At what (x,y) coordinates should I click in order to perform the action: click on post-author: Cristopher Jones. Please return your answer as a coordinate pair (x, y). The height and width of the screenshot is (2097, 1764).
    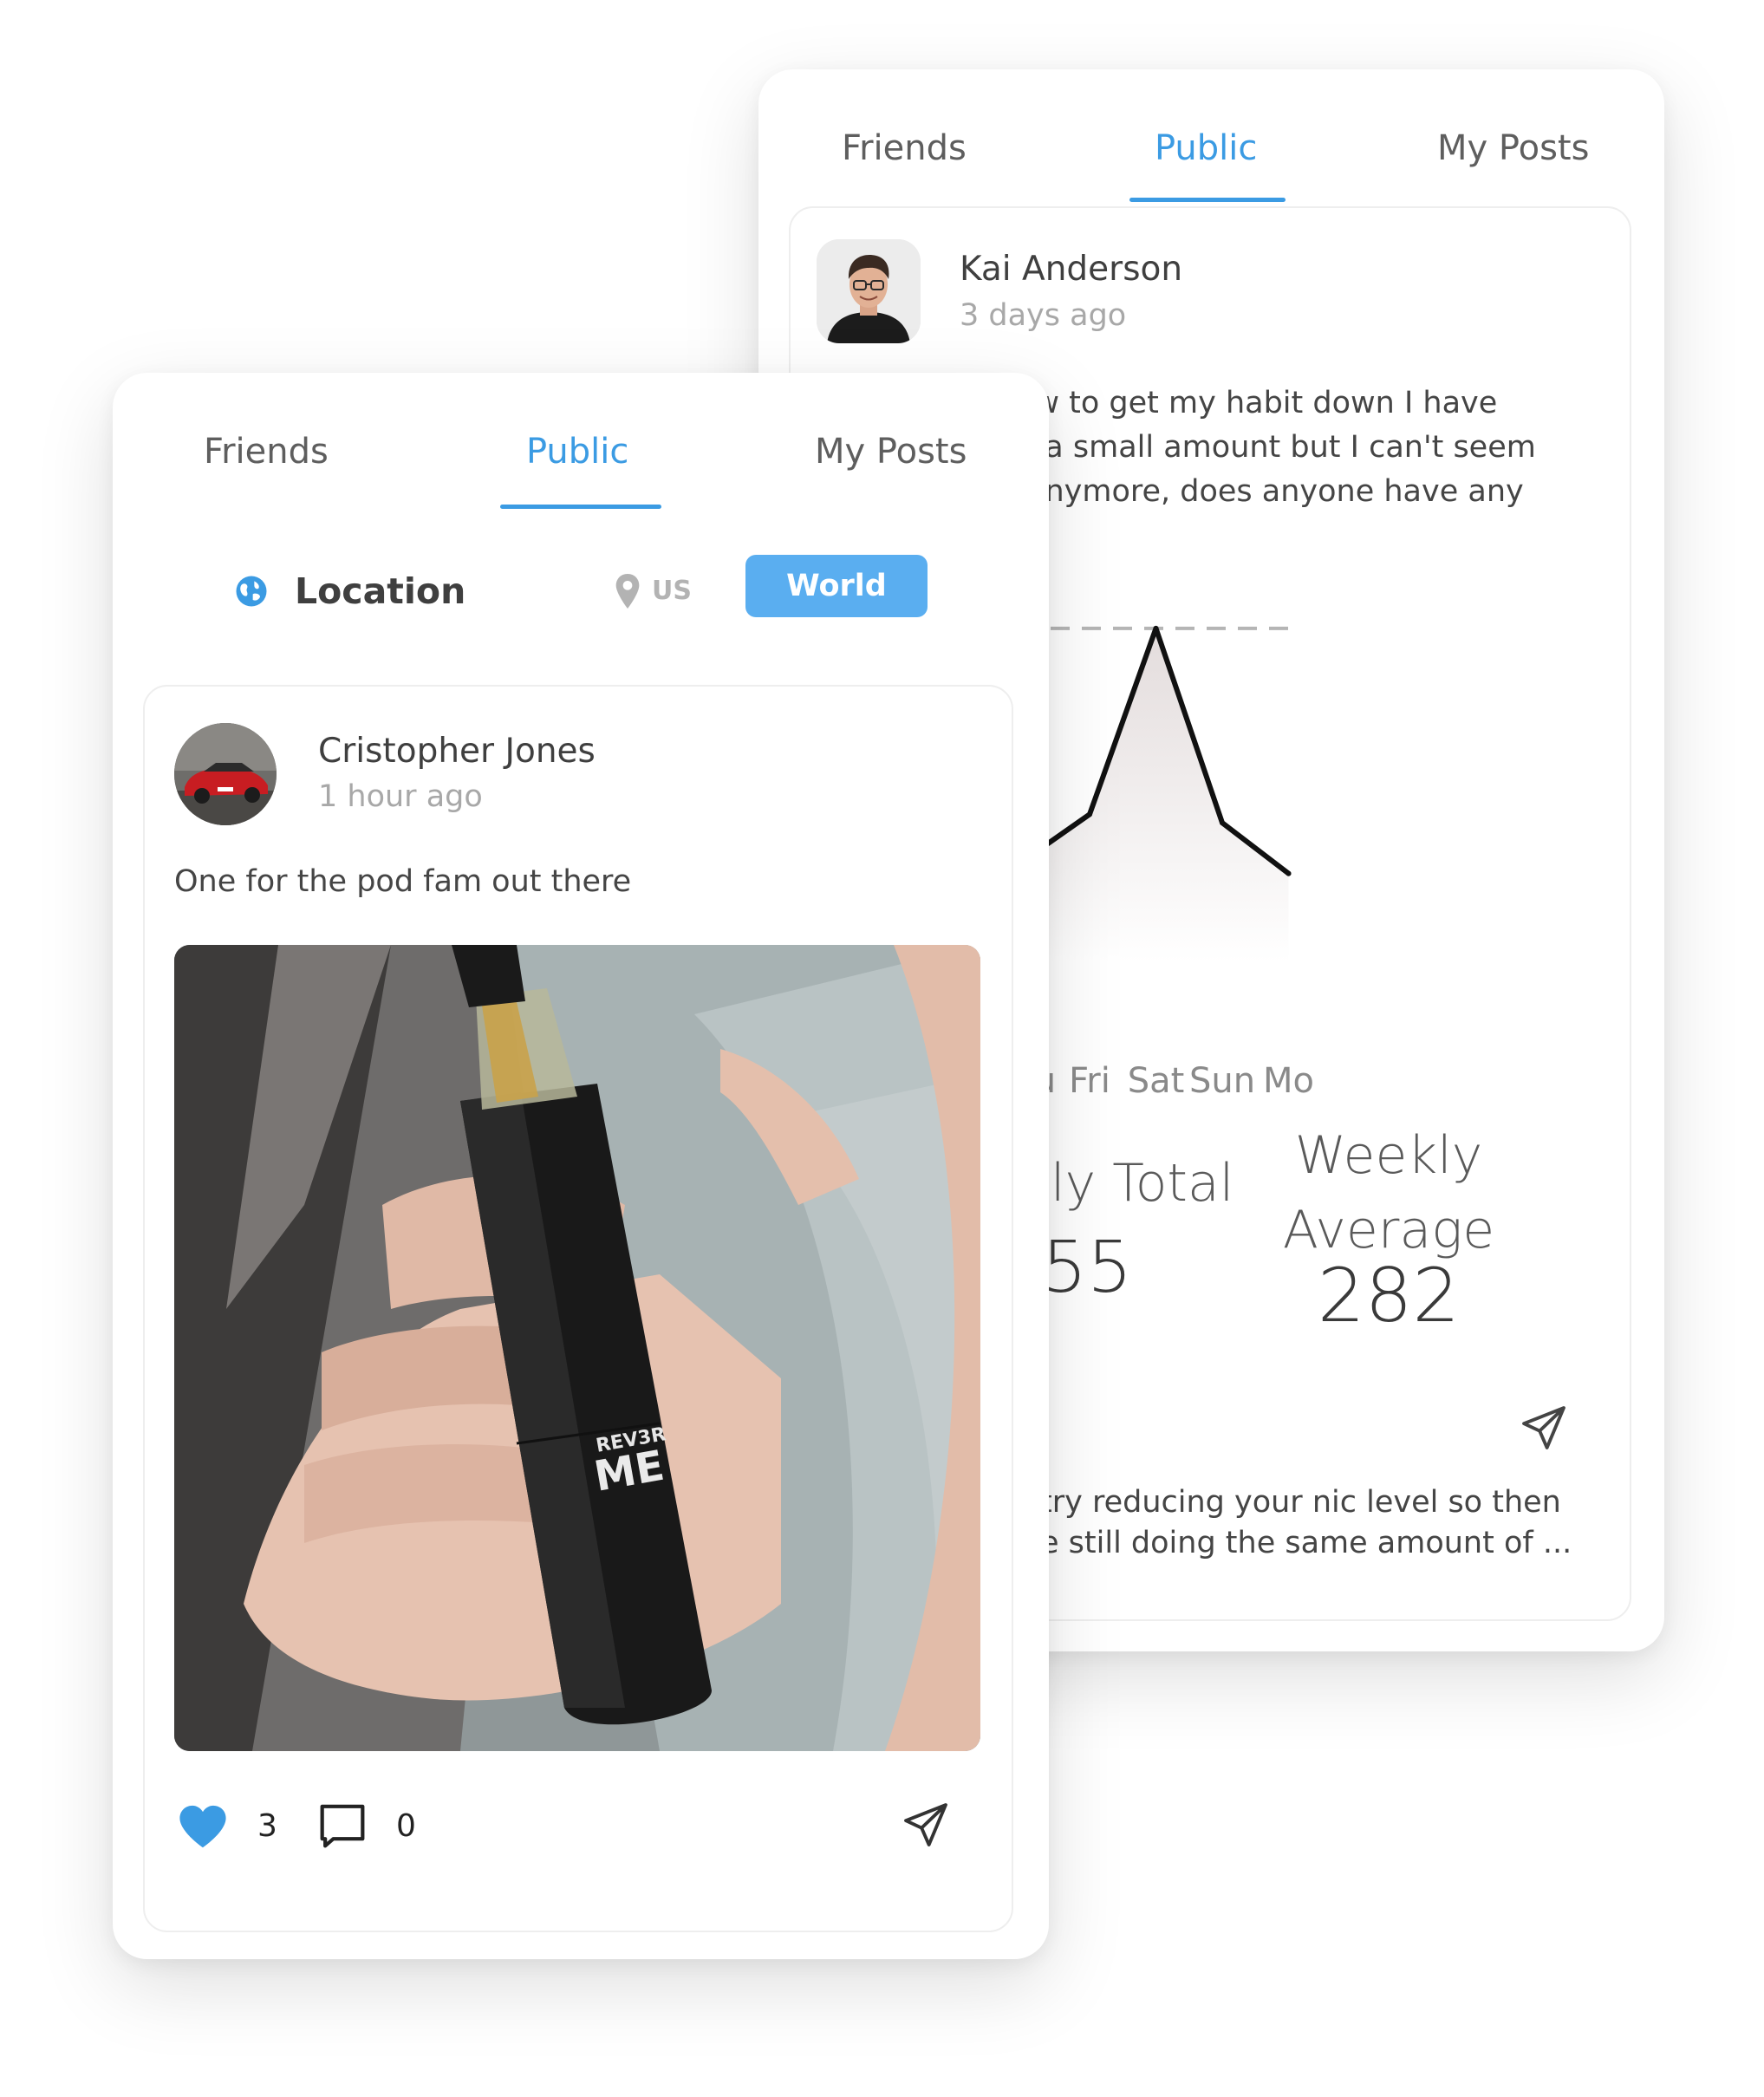
    Looking at the image, I should click on (457, 752).